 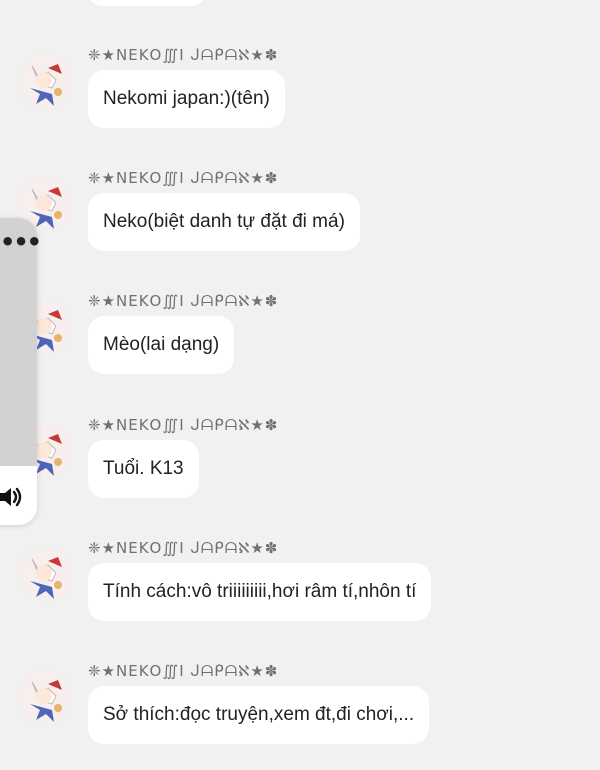 I want to click on message-row: ❈★ΝΕΚΟ∭Ι ᒍᗩᑭᗩℵ★✽ Nekomi japan:)(tên), so click(x=300, y=99).